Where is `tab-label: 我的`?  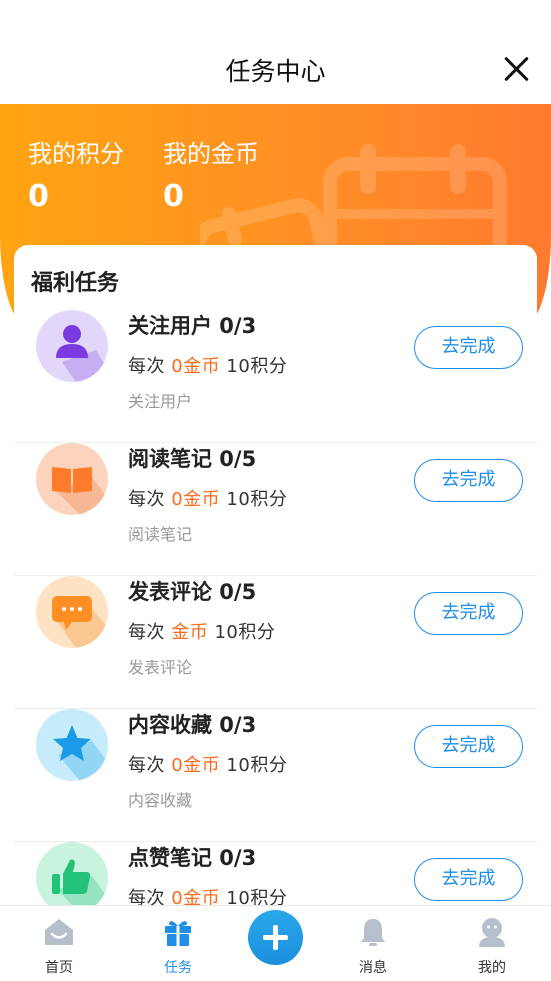
tab-label: 我的 is located at coordinates (492, 968).